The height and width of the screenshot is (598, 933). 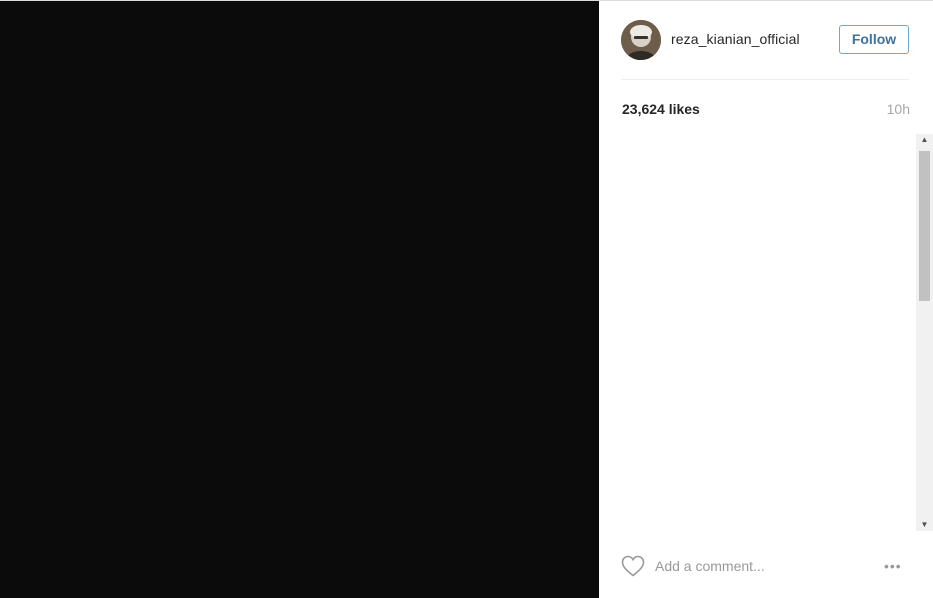 What do you see at coordinates (760, 566) in the screenshot?
I see `comment-input` at bounding box center [760, 566].